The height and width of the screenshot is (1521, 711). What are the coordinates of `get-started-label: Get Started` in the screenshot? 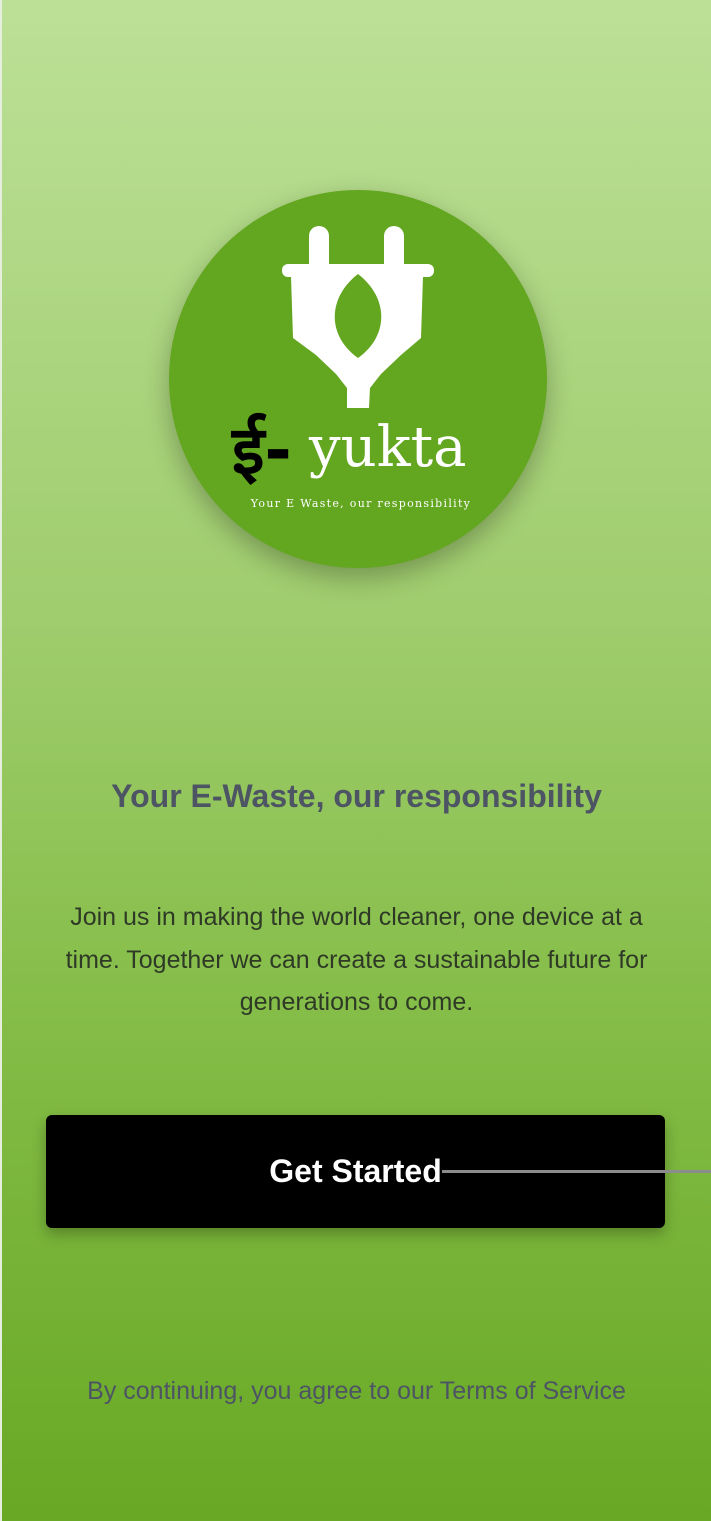 It's located at (355, 1171).